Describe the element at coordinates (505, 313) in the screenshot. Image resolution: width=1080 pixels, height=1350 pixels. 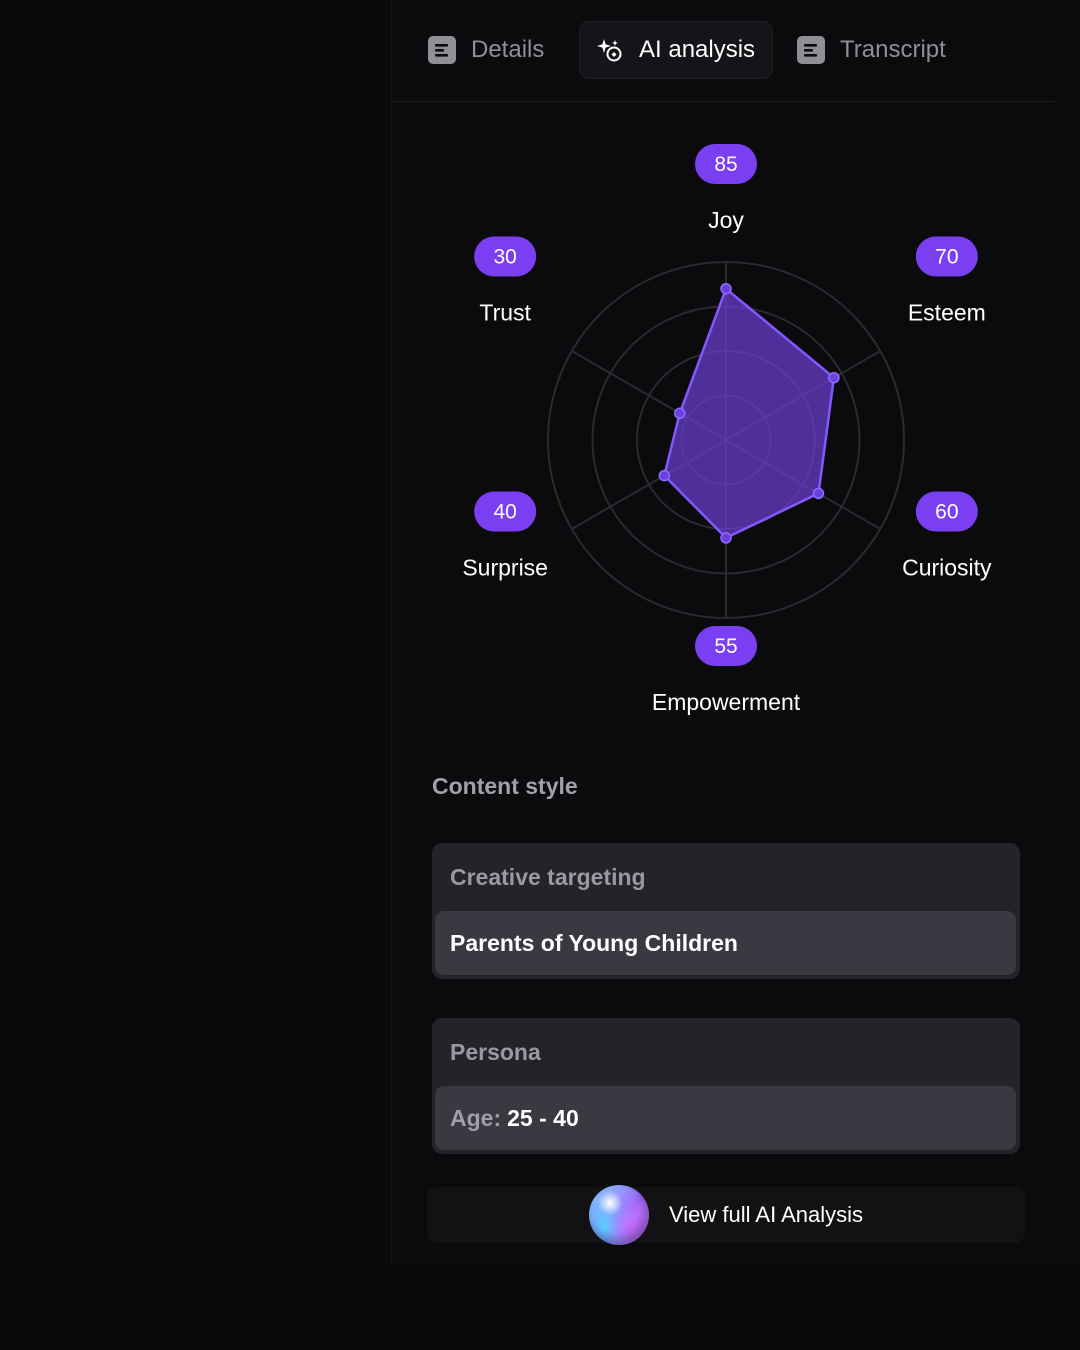
I see `radar-label-trust: Trust` at that location.